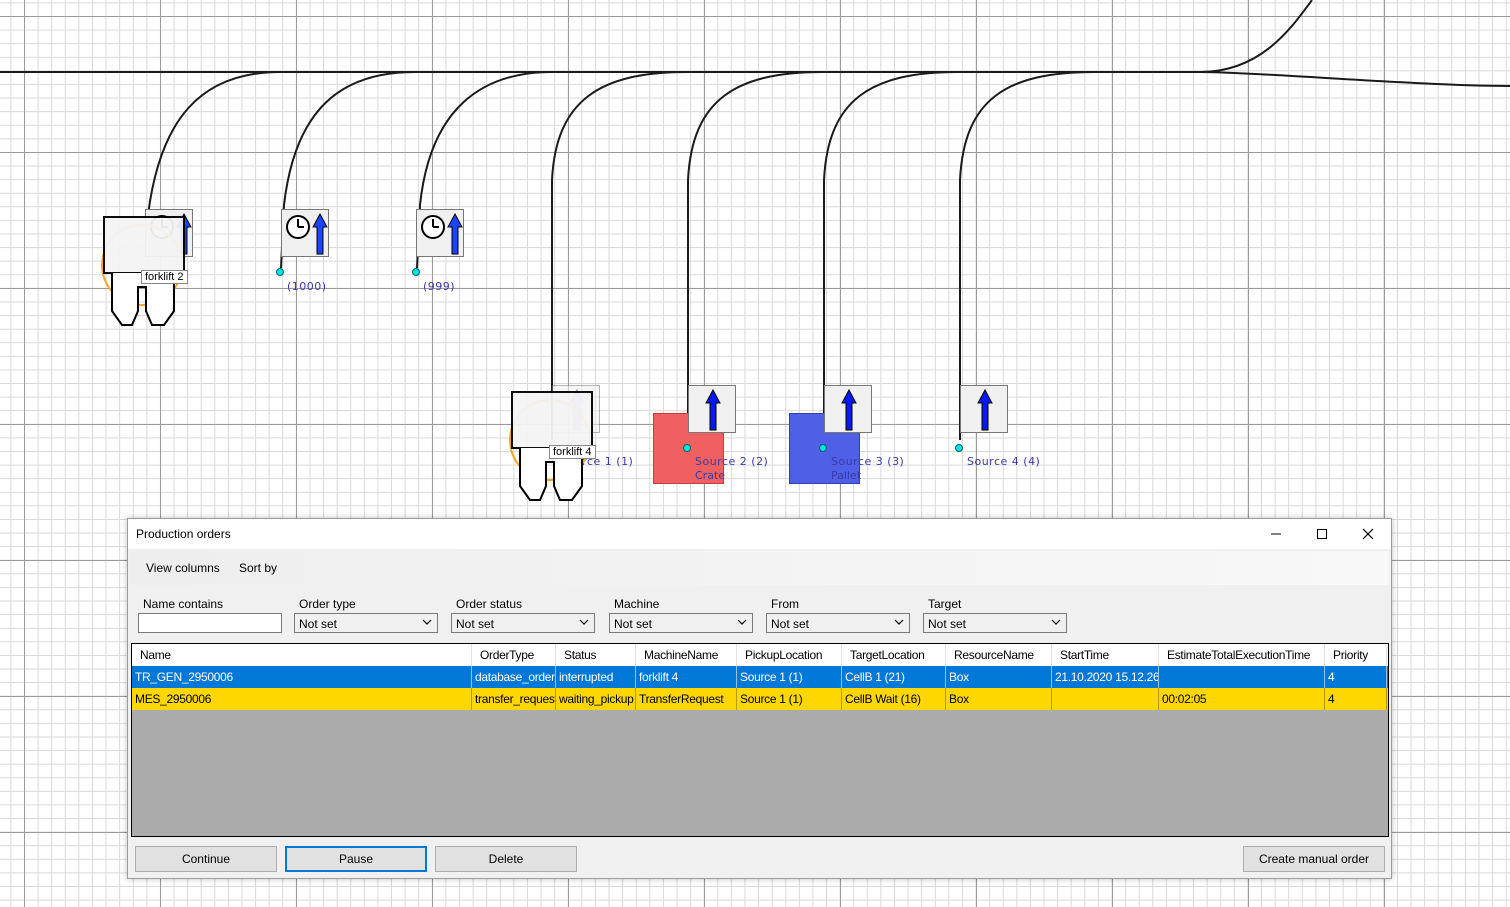 The width and height of the screenshot is (1510, 907). Describe the element at coordinates (555, 447) in the screenshot. I see `forklift-4: forklift 4` at that location.